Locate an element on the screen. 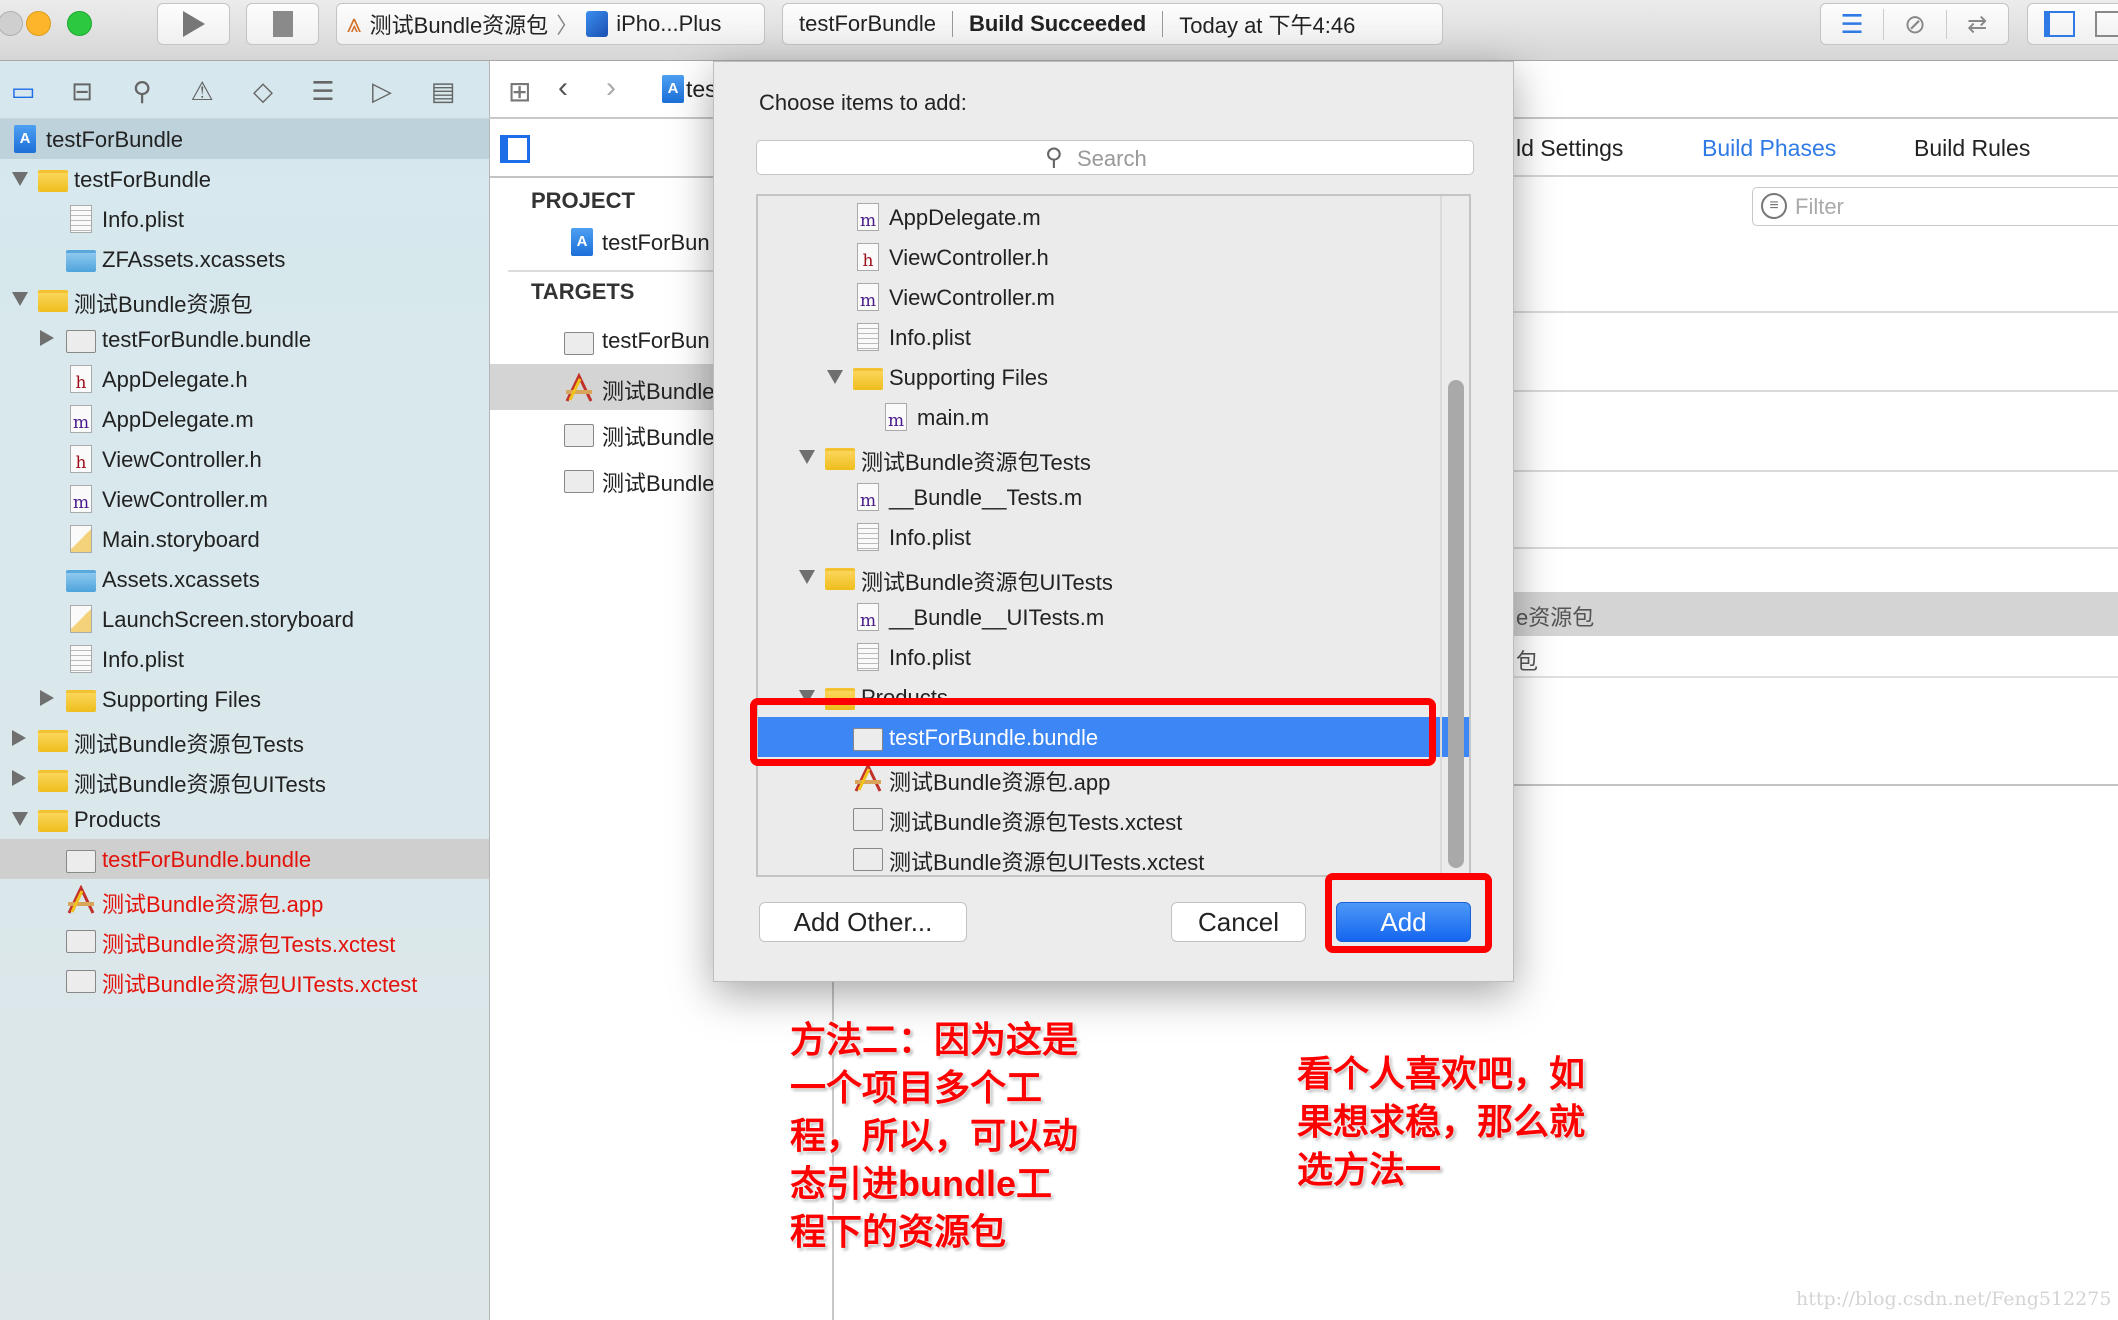 The image size is (2118, 1320). annotation-line: 选方法一 is located at coordinates (1369, 1169).